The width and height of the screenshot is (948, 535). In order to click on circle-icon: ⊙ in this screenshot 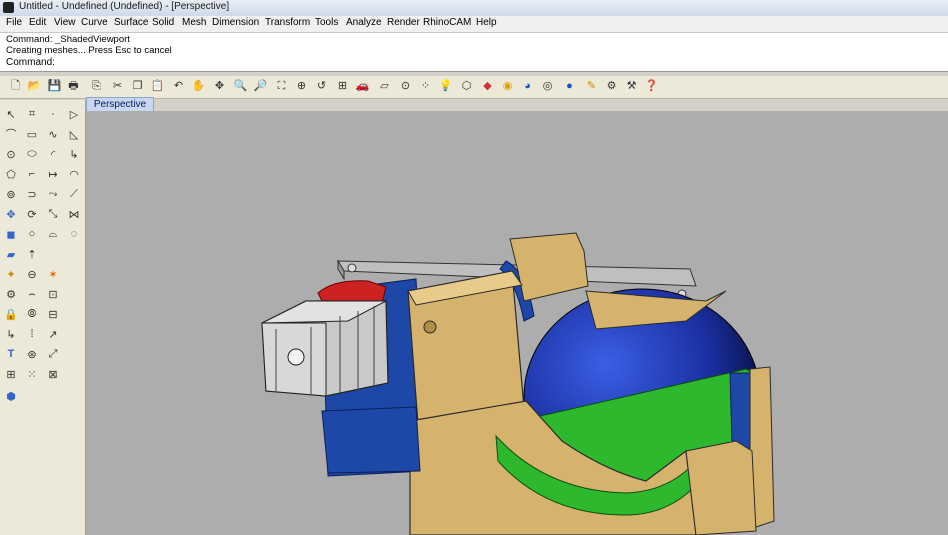, I will do `click(11, 154)`.